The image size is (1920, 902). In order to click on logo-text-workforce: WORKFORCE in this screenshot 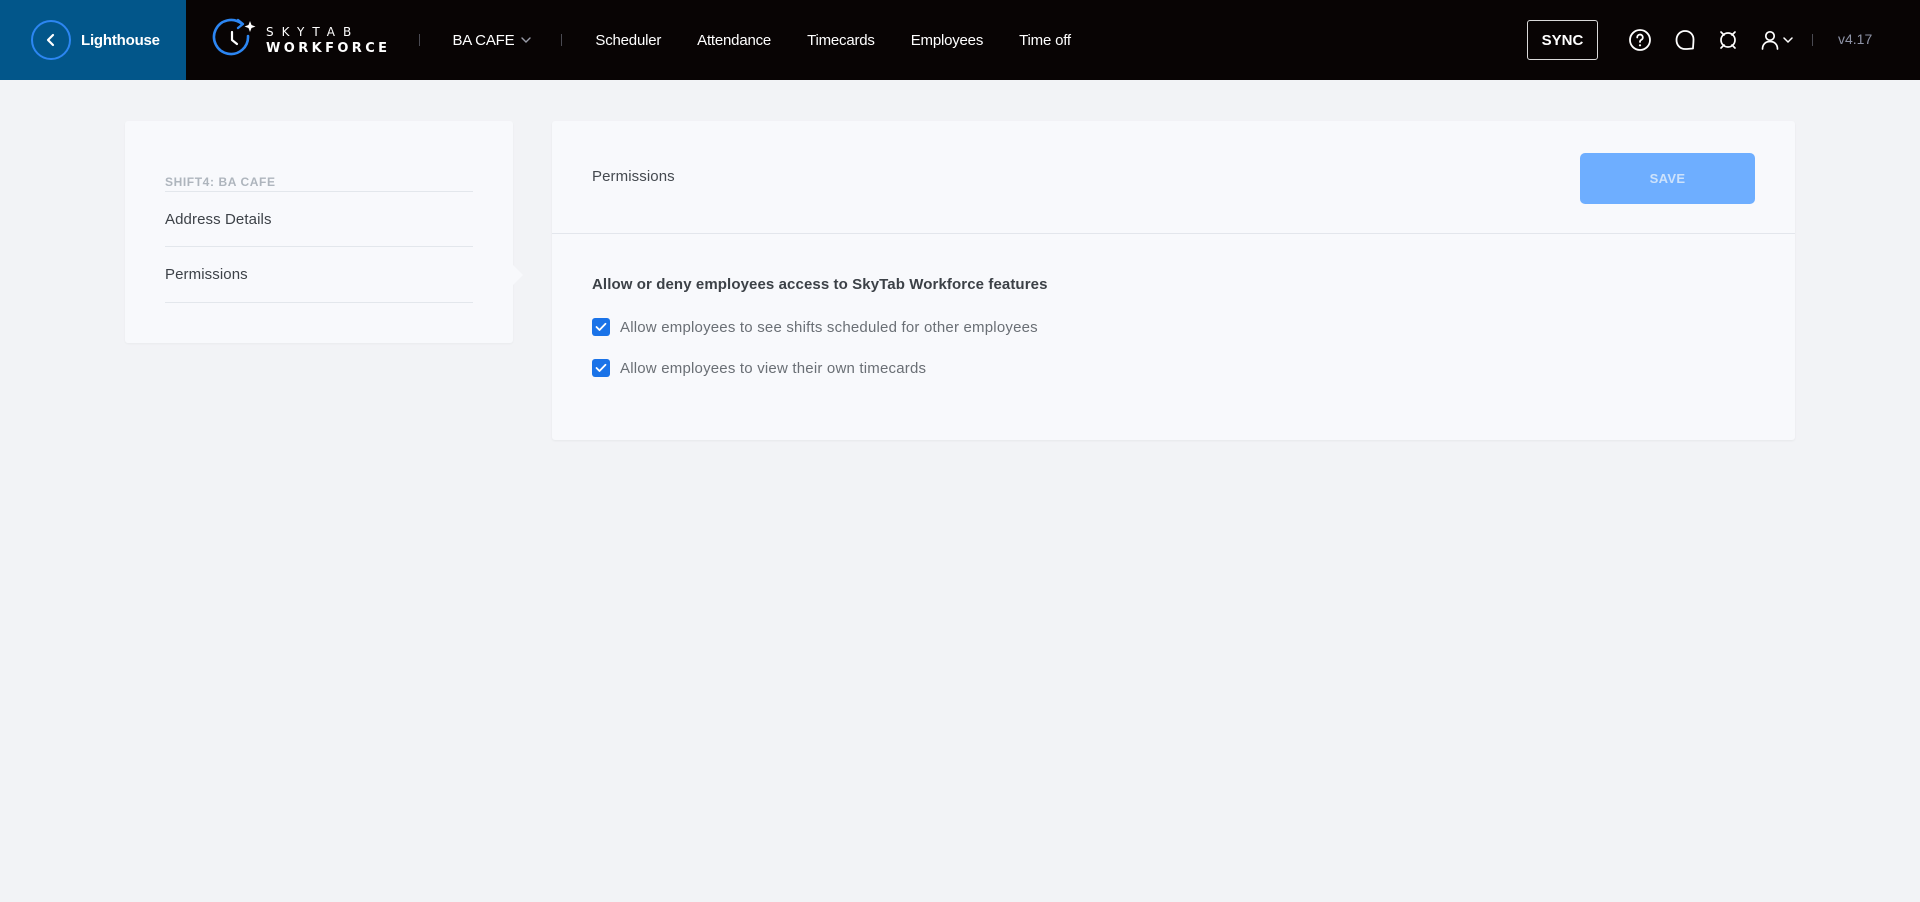, I will do `click(328, 48)`.